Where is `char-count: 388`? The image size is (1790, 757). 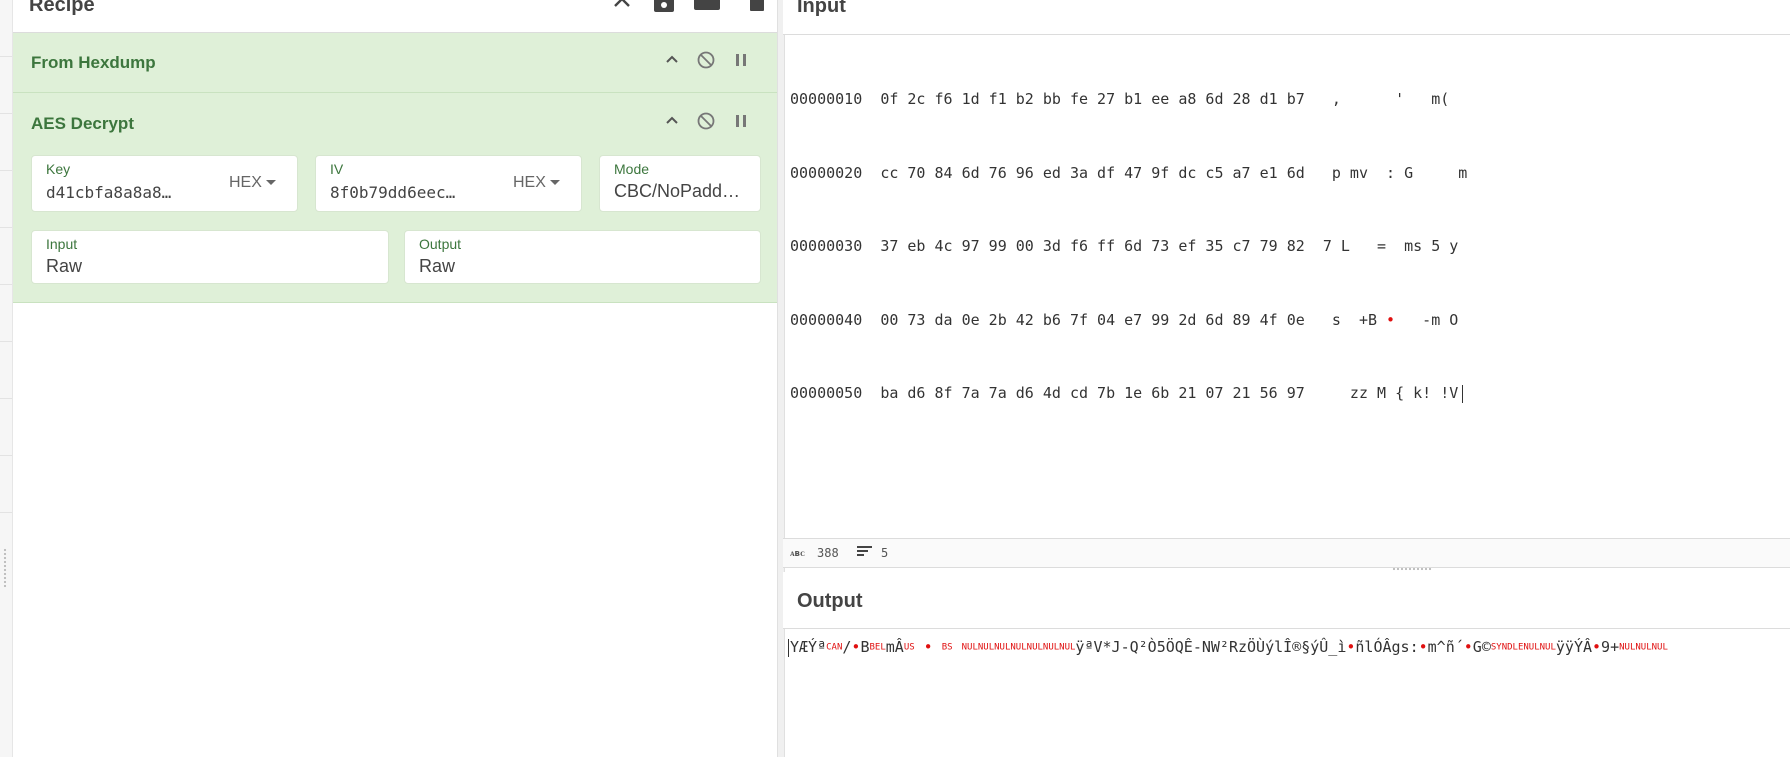 char-count: 388 is located at coordinates (828, 553).